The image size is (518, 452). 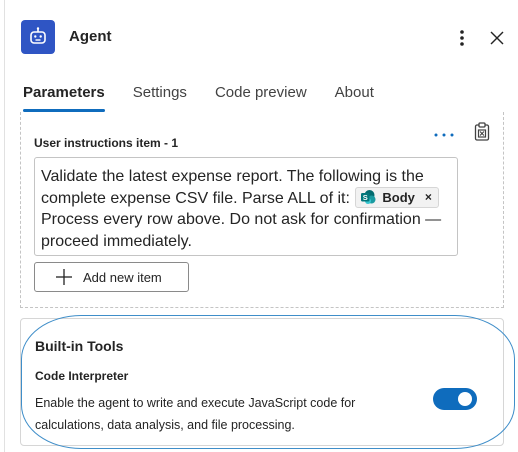 What do you see at coordinates (106, 143) in the screenshot?
I see `instructions-item-label: User instructions item - 1` at bounding box center [106, 143].